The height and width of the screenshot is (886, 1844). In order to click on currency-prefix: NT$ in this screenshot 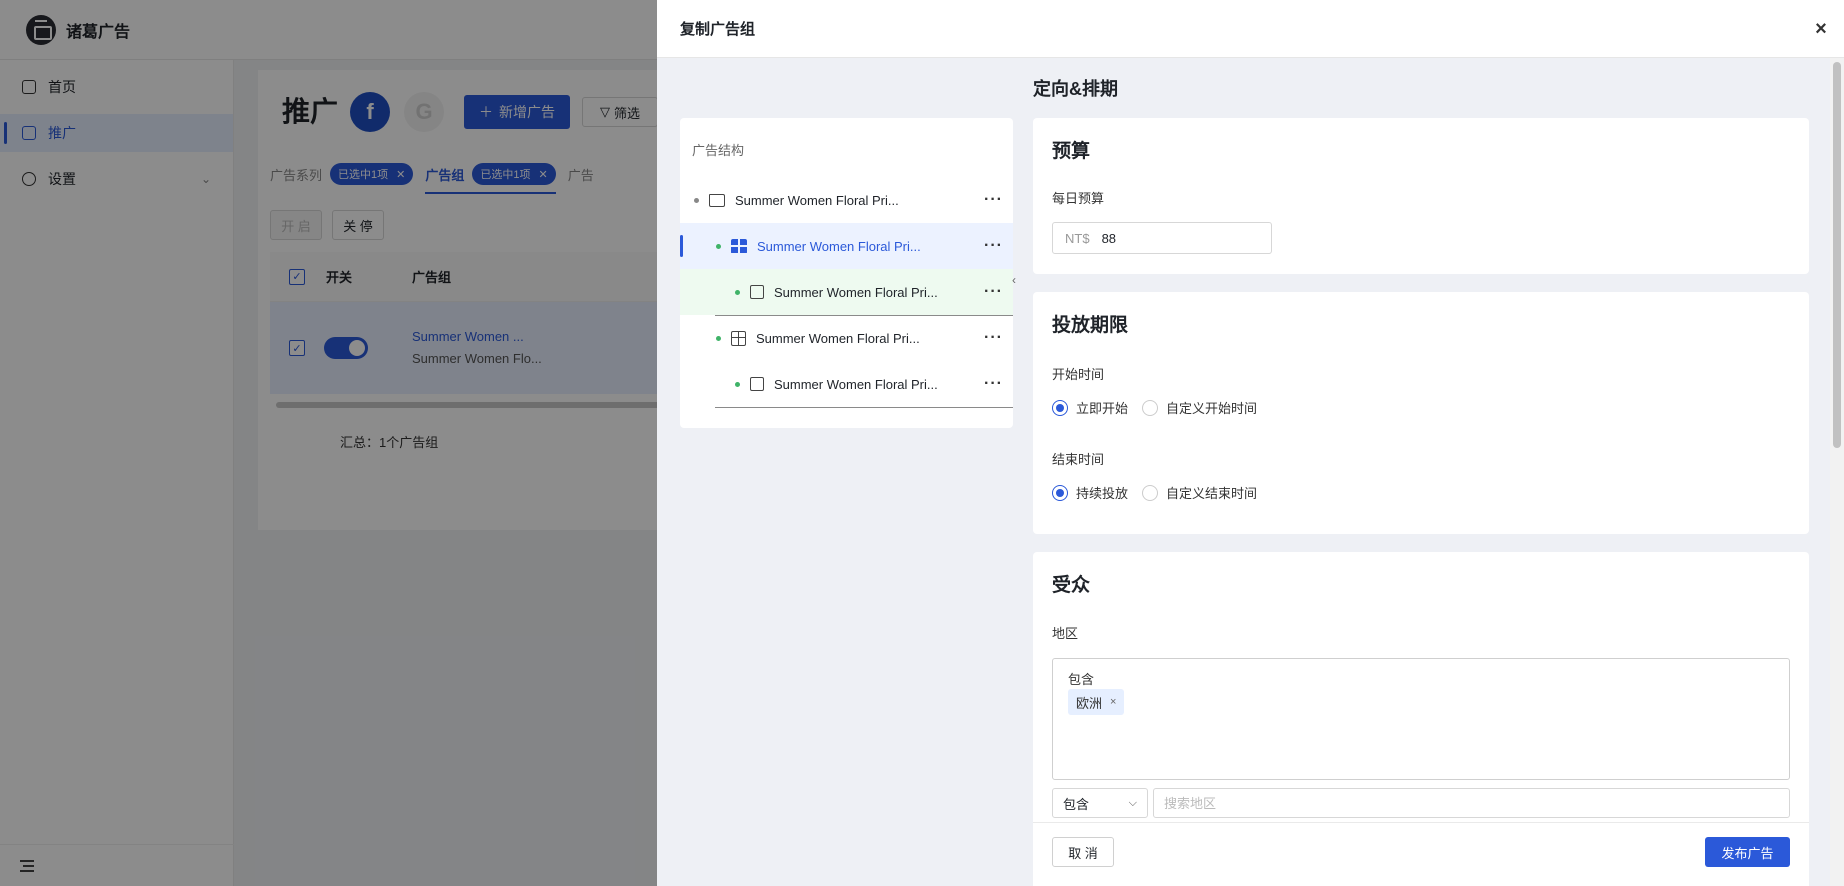, I will do `click(1077, 238)`.